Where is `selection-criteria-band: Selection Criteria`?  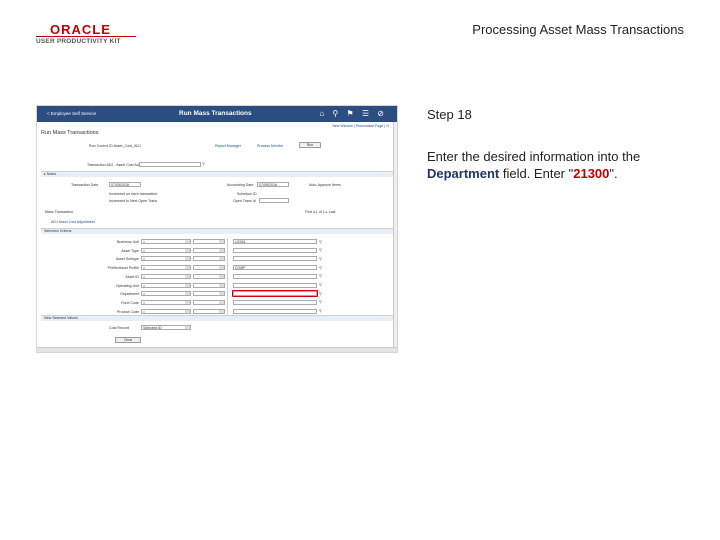
selection-criteria-band: Selection Criteria is located at coordinates (218, 231).